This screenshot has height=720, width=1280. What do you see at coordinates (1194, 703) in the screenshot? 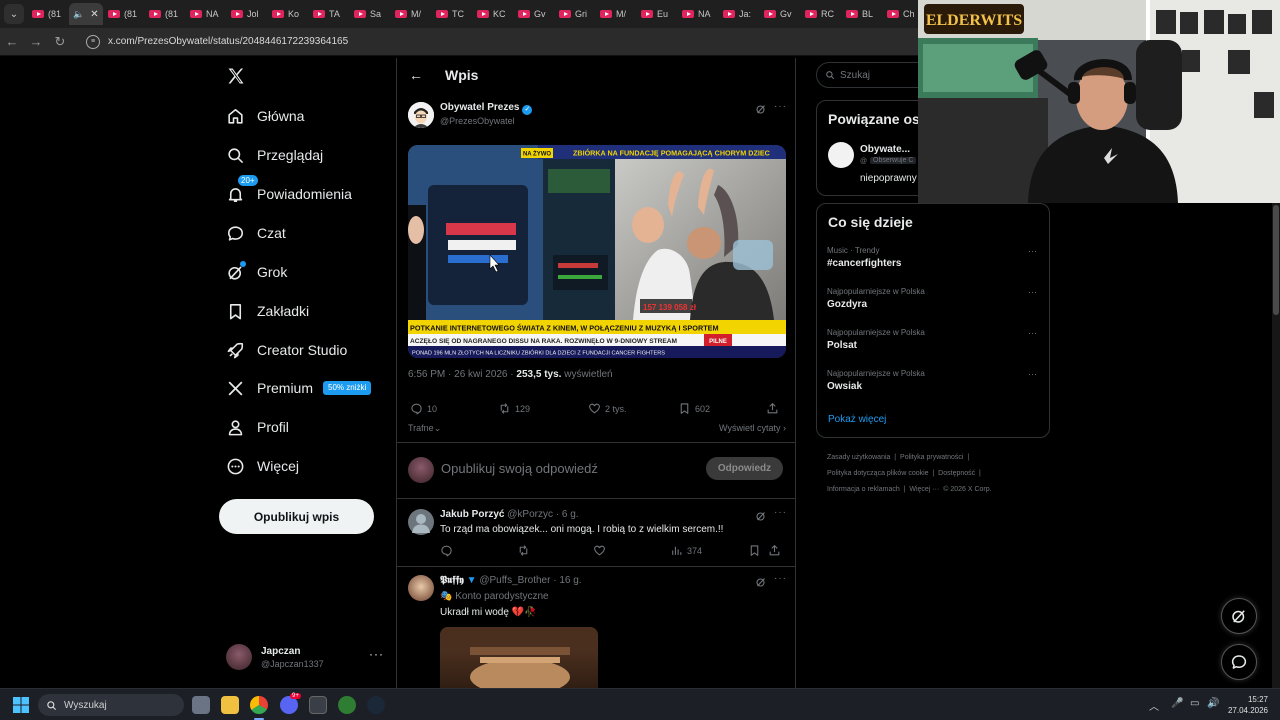
I see `monitor-icon: ▭` at bounding box center [1194, 703].